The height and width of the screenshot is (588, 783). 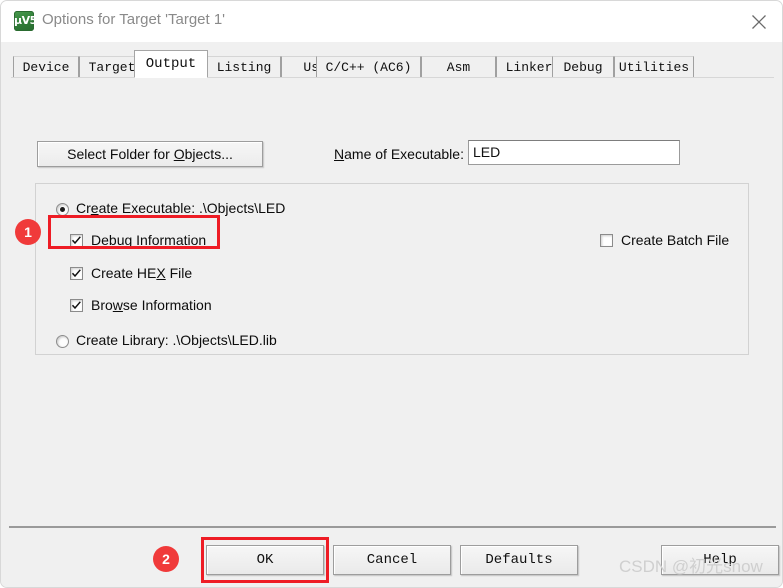 I want to click on tab-output: Output, so click(x=171, y=64).